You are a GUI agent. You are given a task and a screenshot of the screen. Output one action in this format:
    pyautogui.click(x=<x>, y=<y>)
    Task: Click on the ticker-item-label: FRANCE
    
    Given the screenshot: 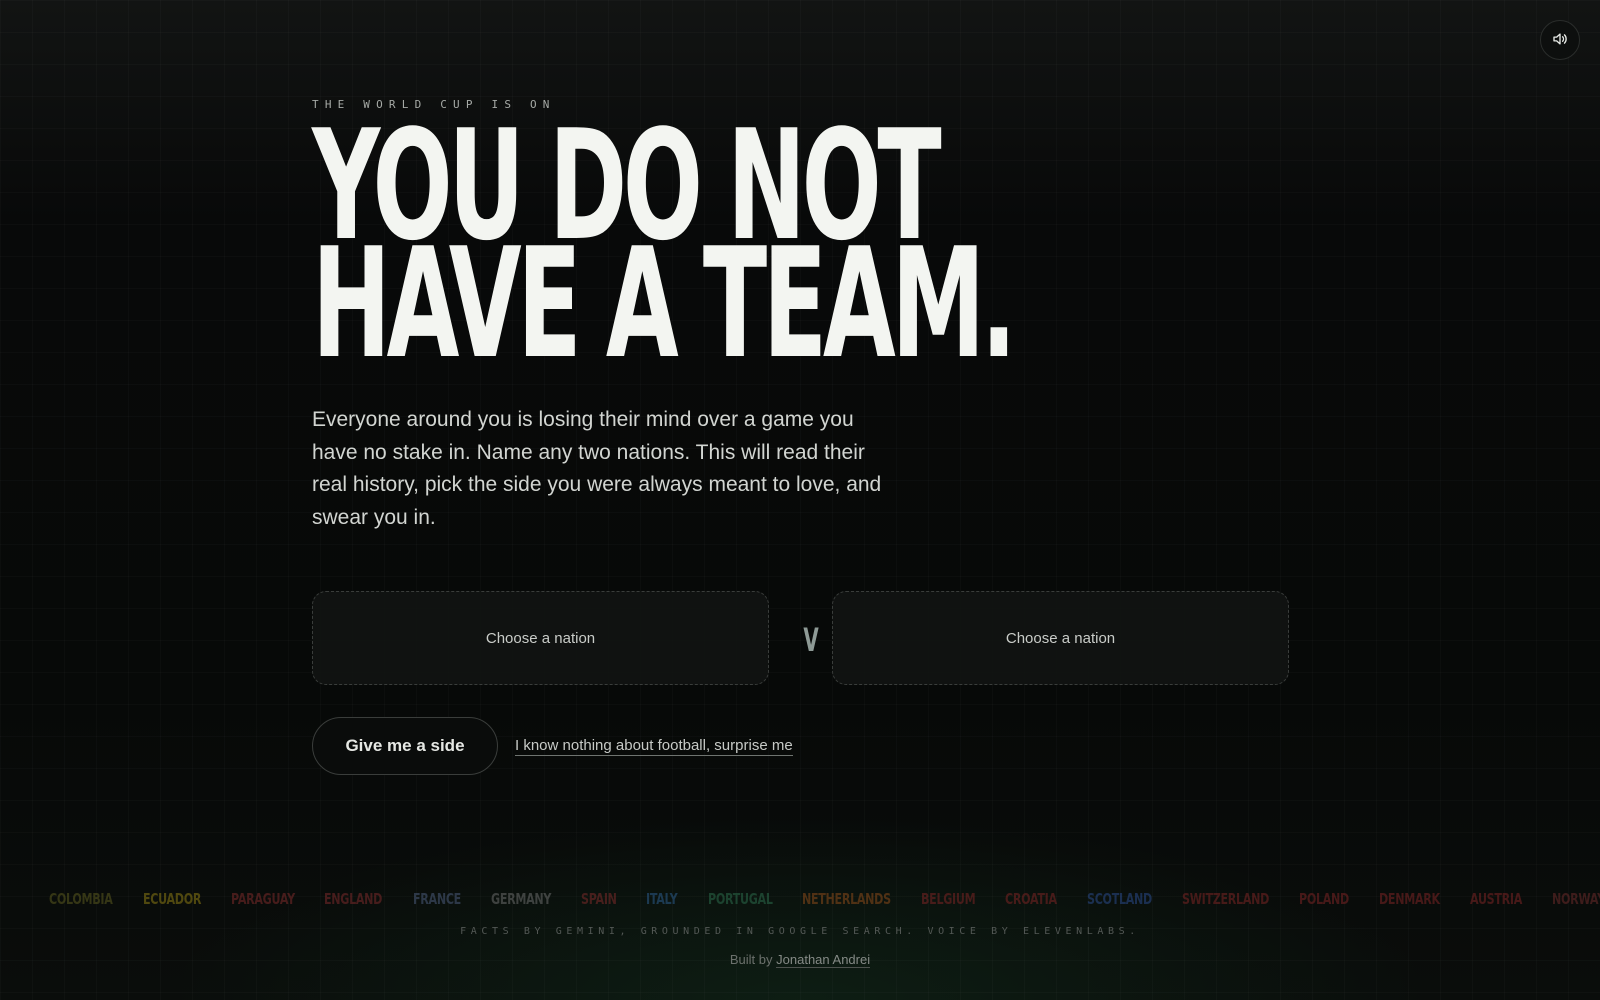 What is the action you would take?
    pyautogui.click(x=436, y=899)
    